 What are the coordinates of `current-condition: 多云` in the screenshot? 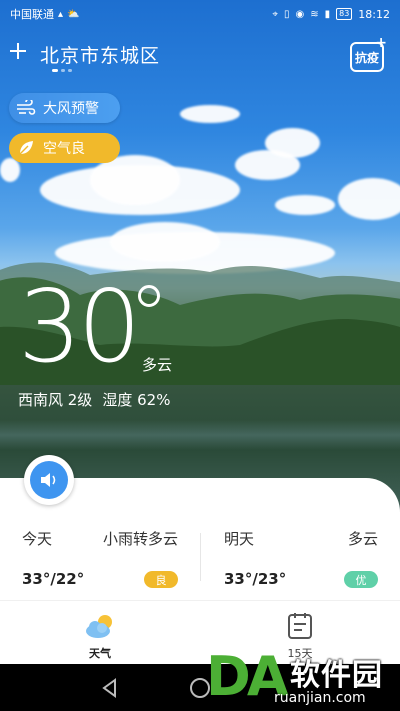 It's located at (157, 365).